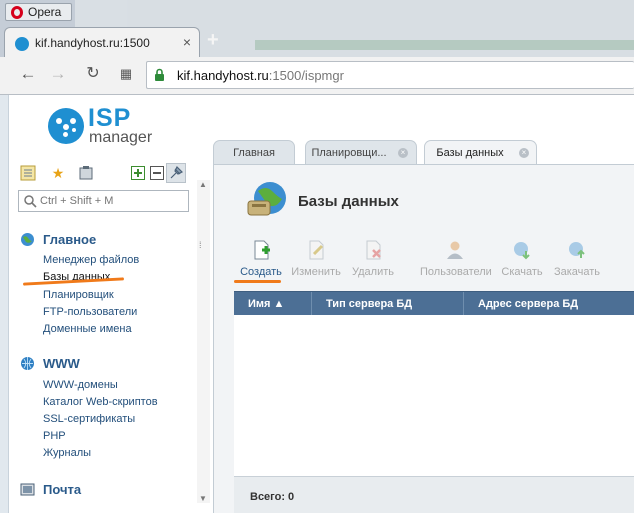  What do you see at coordinates (62, 489) in the screenshot?
I see `sidebar-group-label: Почта` at bounding box center [62, 489].